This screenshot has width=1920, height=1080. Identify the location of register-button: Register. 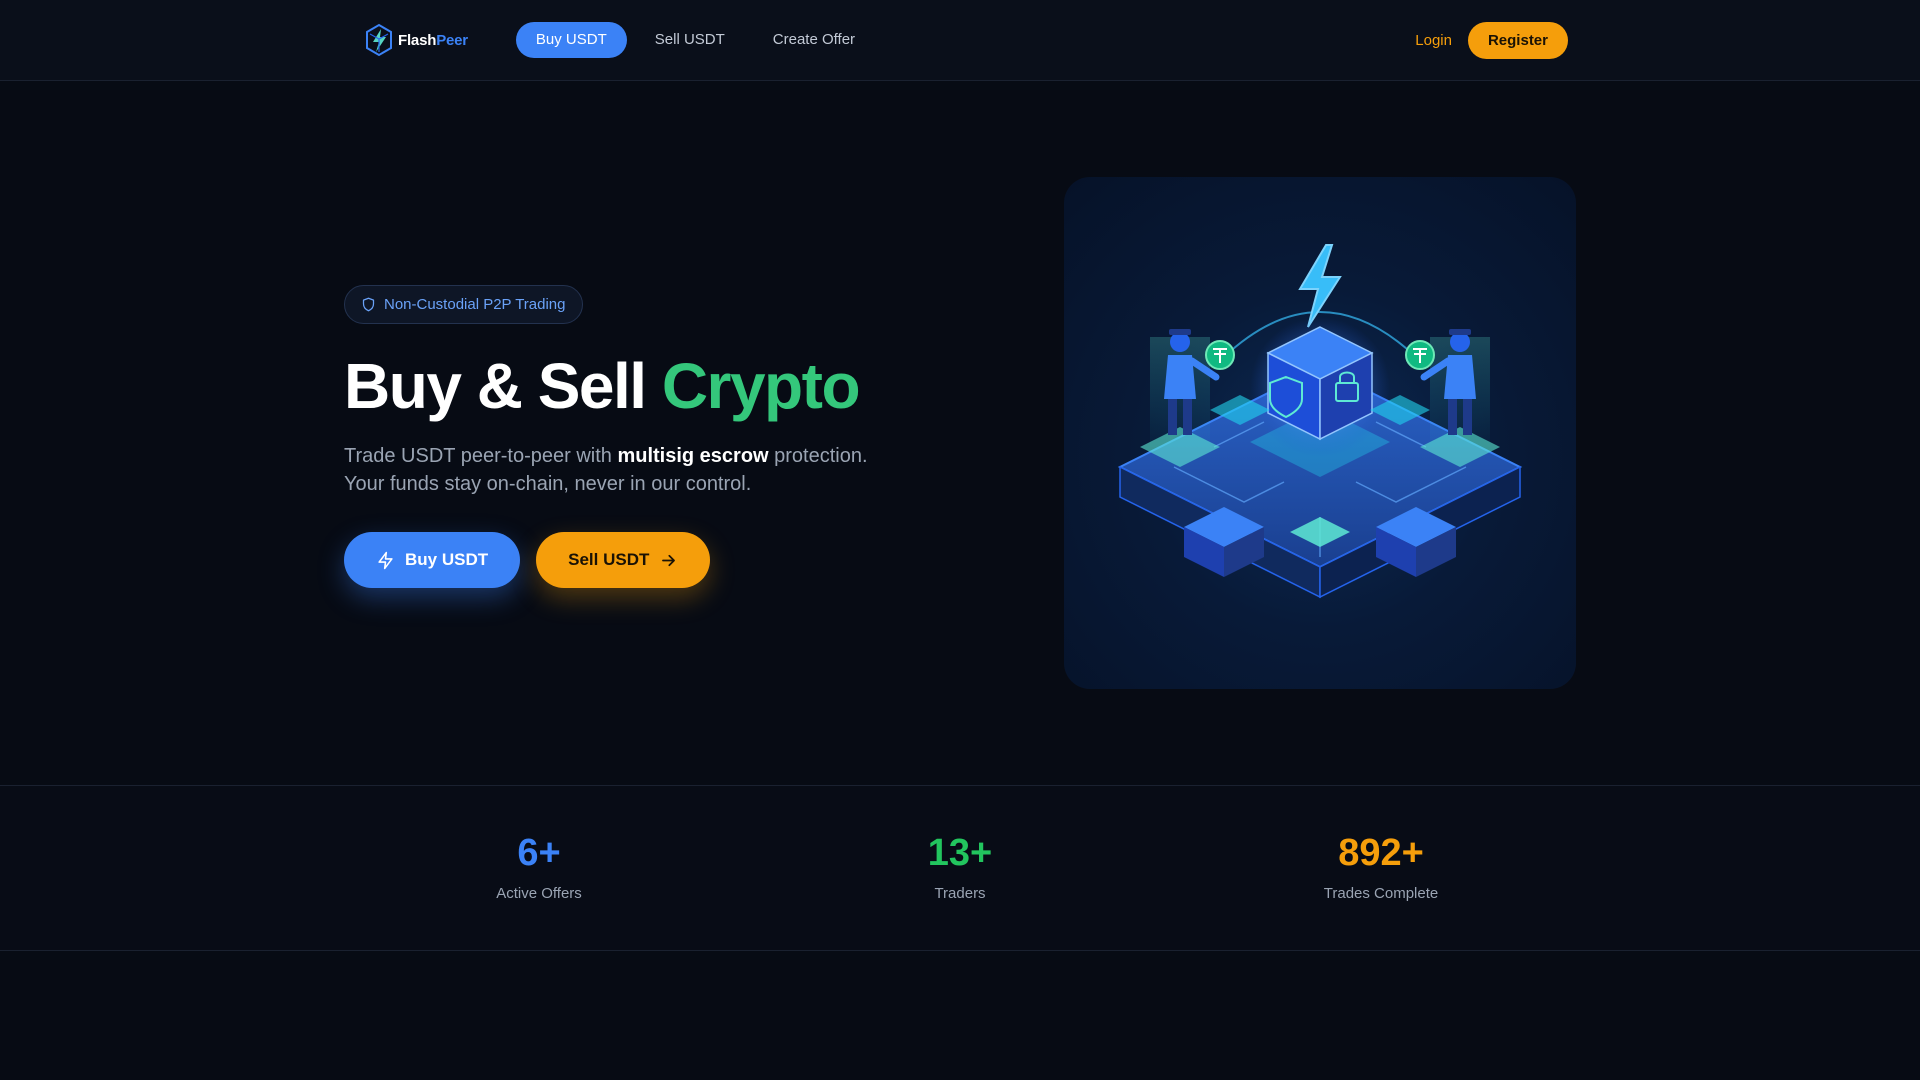
(1517, 40).